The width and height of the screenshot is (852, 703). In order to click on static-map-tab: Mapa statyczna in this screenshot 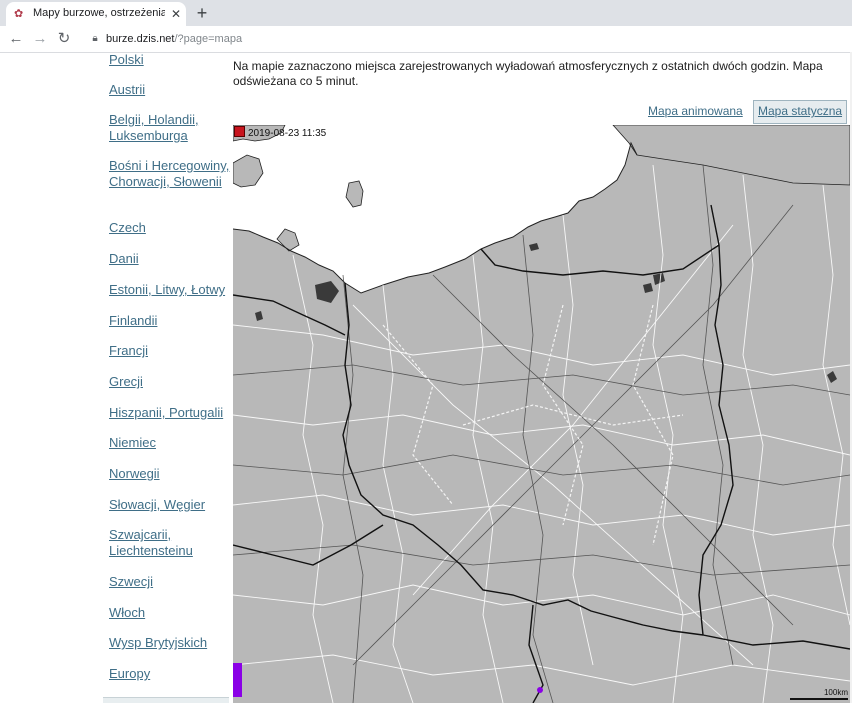, I will do `click(800, 112)`.